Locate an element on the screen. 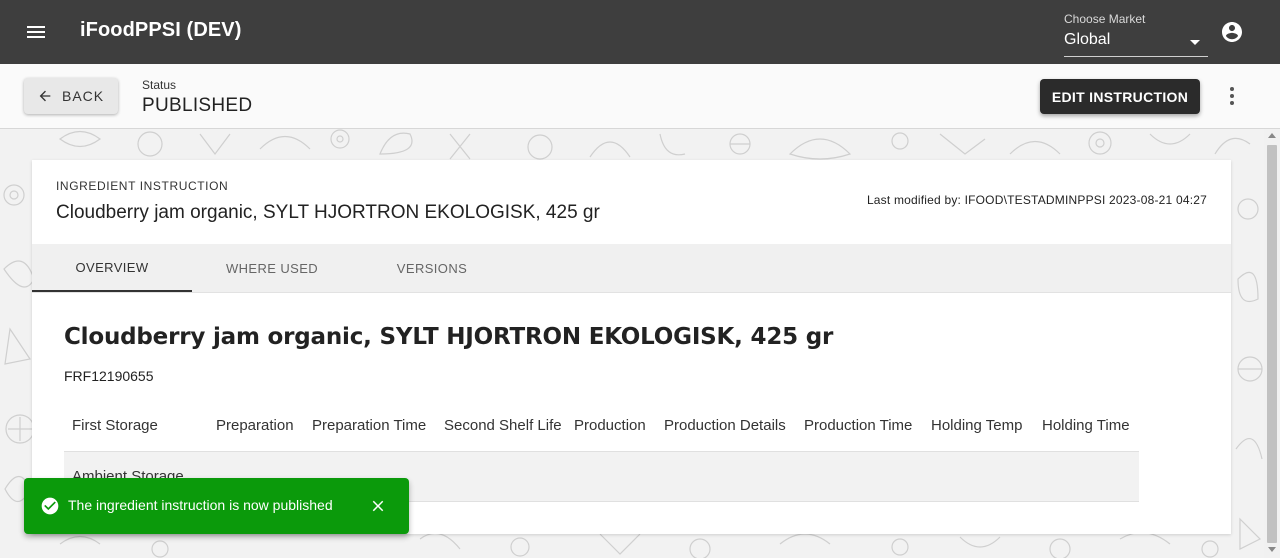  arrow-back-icon is located at coordinates (45, 96).